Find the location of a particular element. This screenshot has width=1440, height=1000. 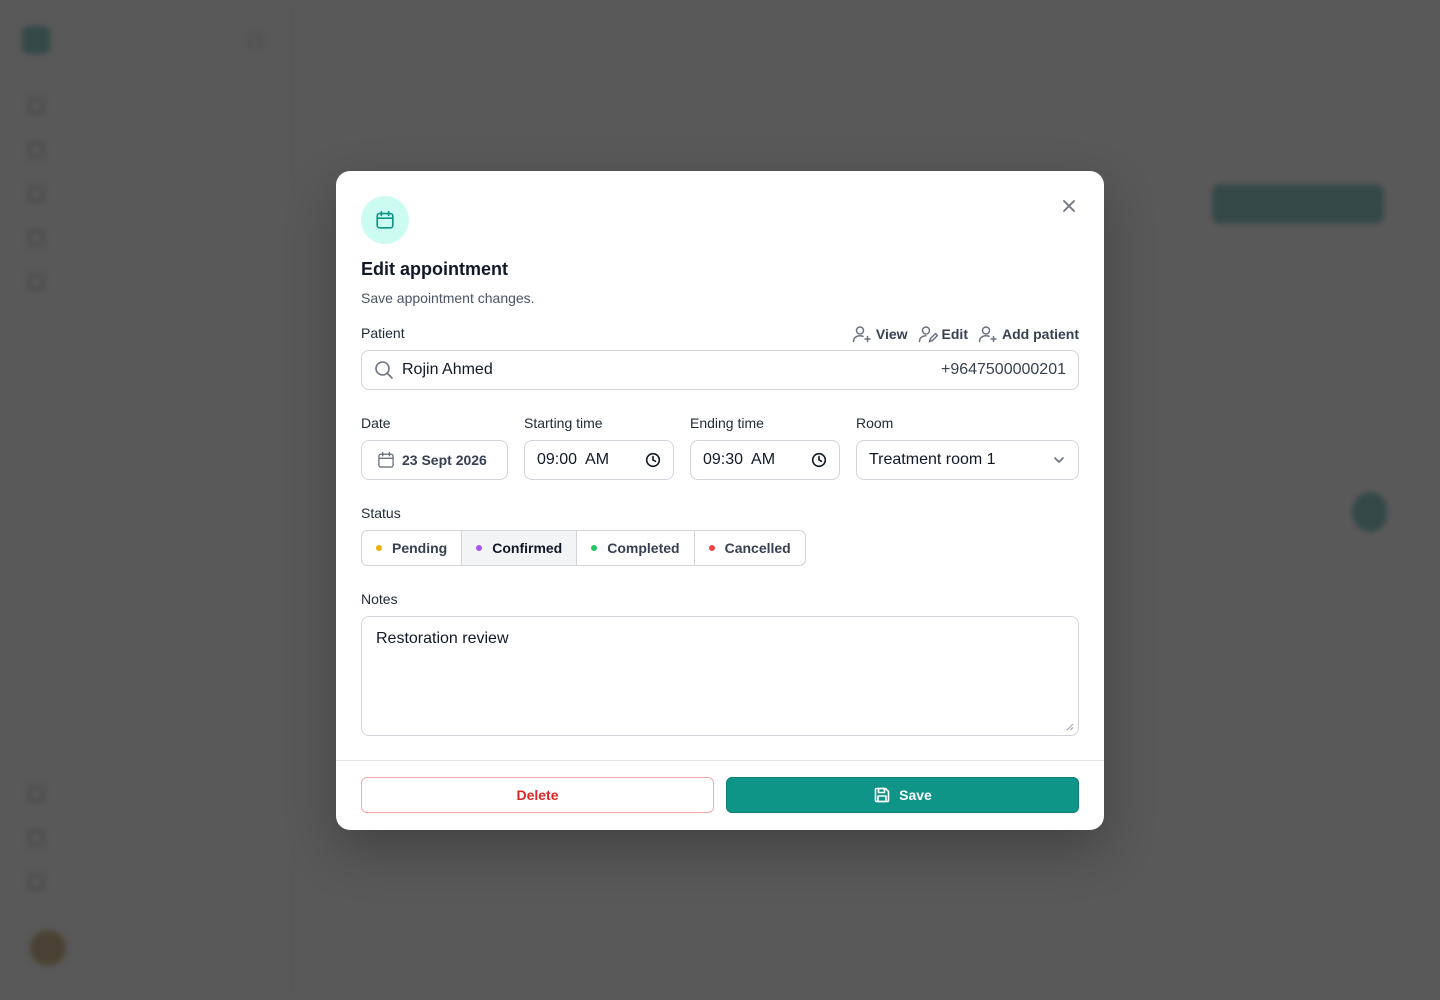

status-segmented-control: Pending Confirmed Completed Cancelled is located at coordinates (583, 548).